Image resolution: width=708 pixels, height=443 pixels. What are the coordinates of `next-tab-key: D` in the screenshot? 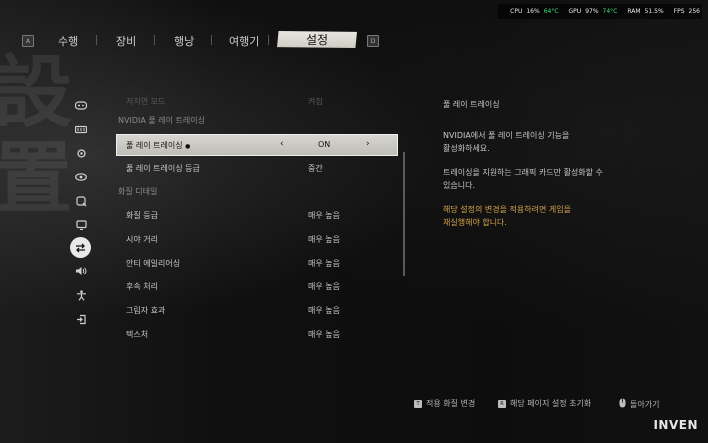 It's located at (373, 41).